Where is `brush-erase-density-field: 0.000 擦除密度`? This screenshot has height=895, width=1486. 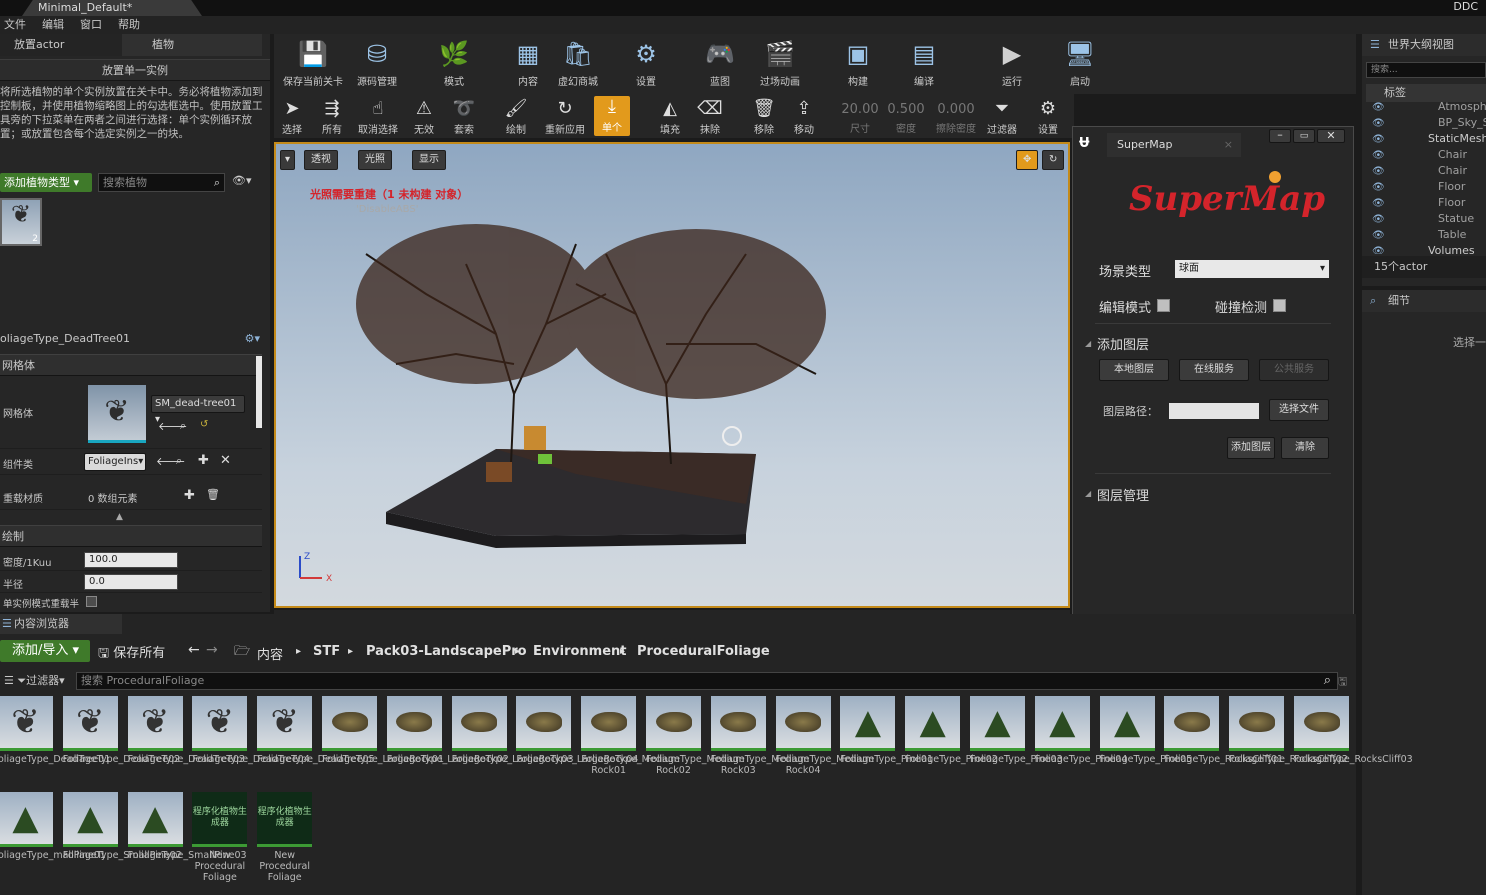 brush-erase-density-field: 0.000 擦除密度 is located at coordinates (956, 117).